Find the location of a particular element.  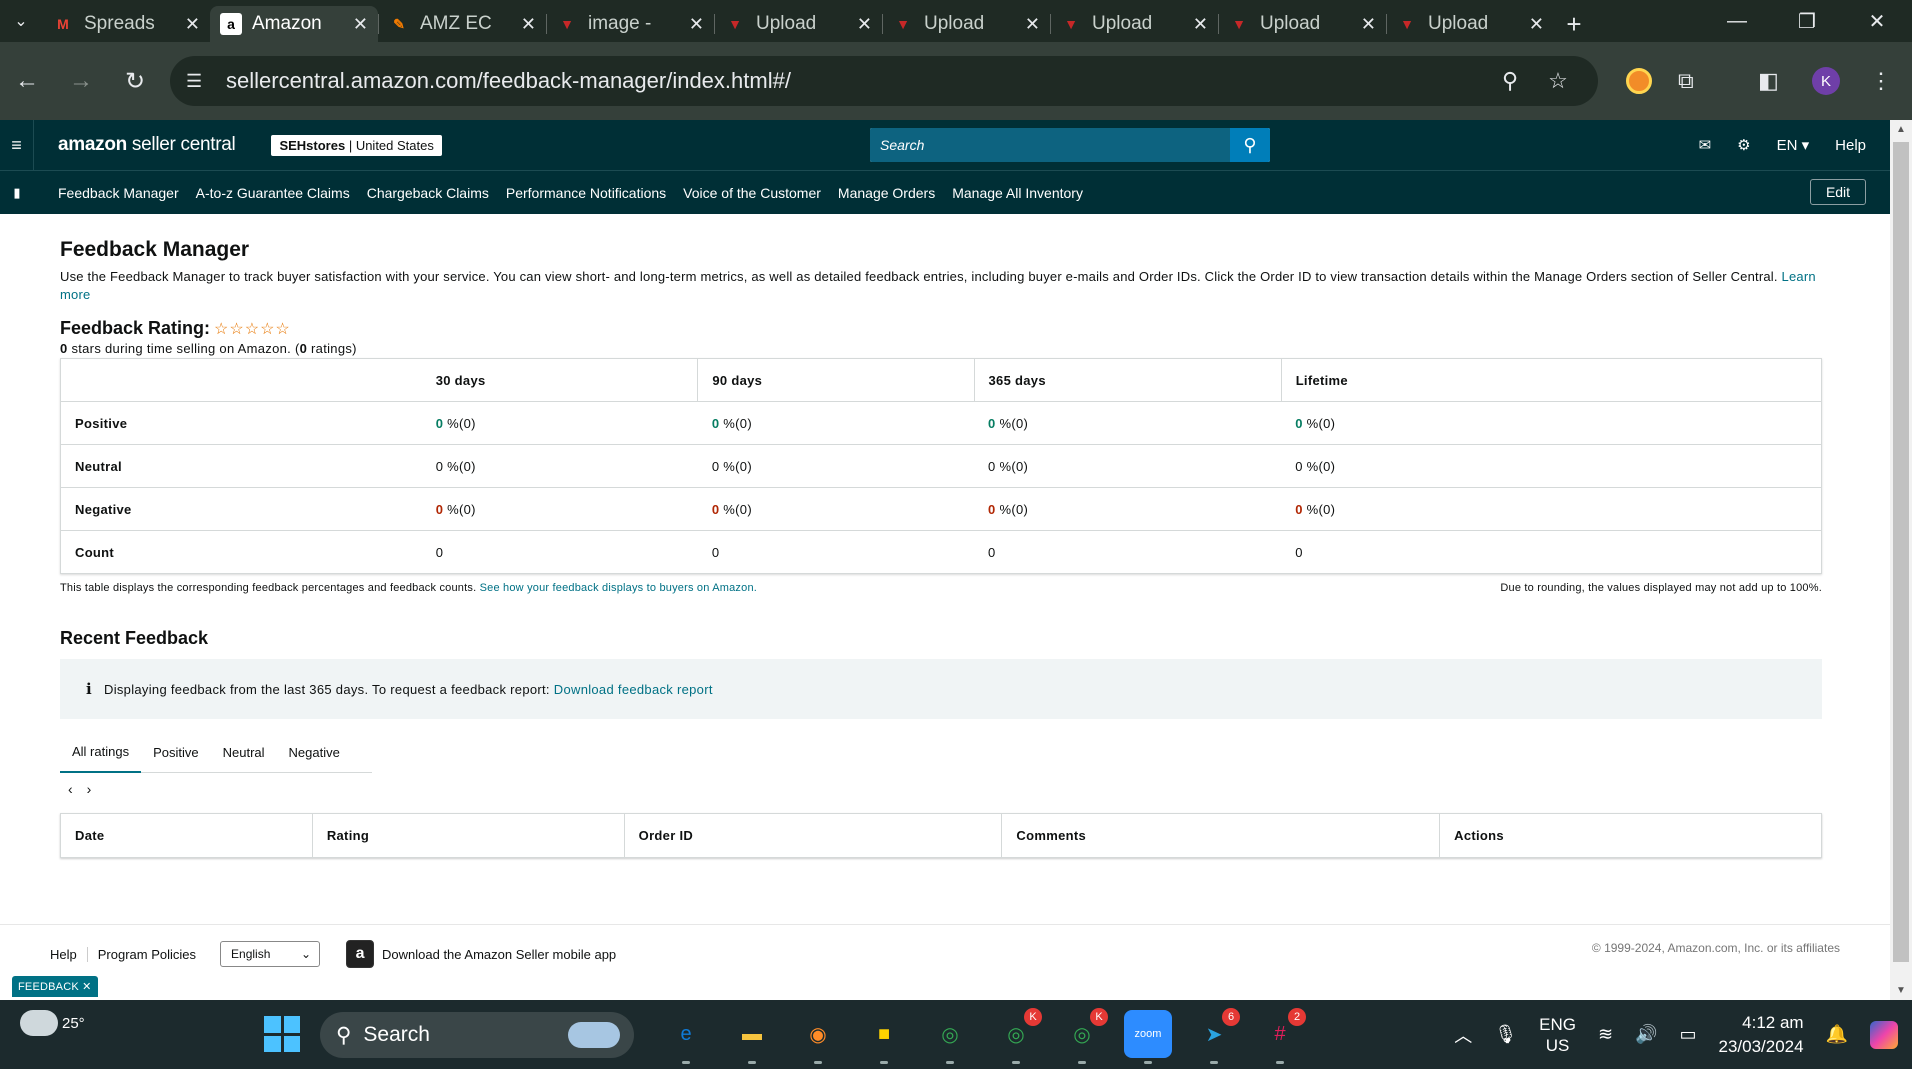

program-policies-link: Program Policies is located at coordinates (146, 954).